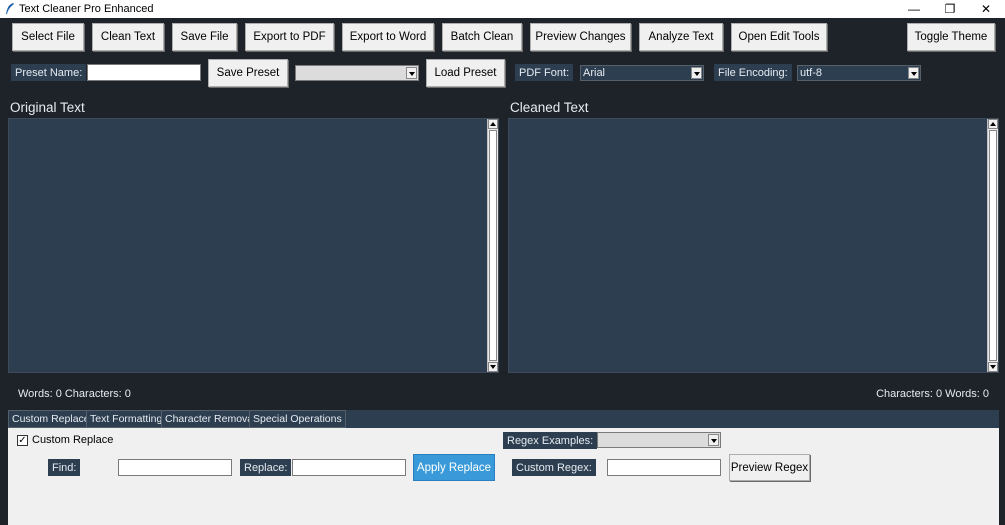 This screenshot has height=525, width=1005. Describe the element at coordinates (544, 72) in the screenshot. I see `pdf-font-label: PDF Font:` at that location.